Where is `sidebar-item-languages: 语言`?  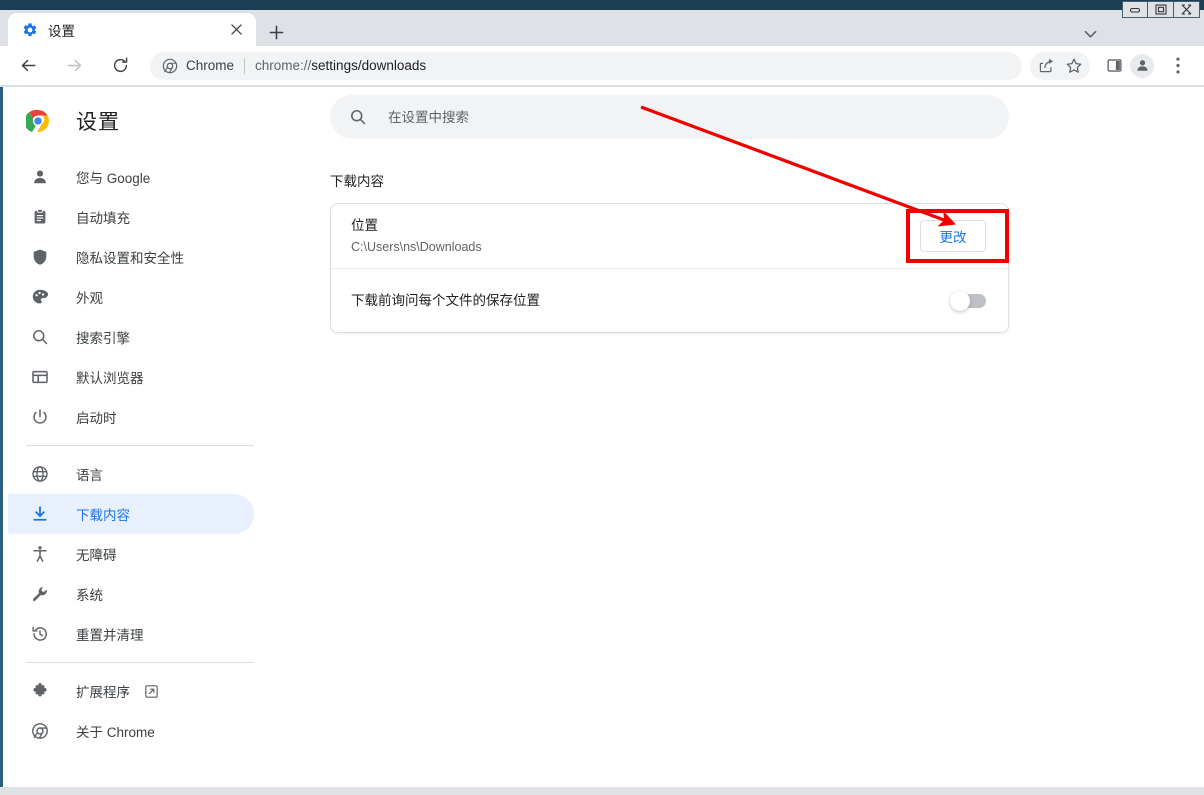
sidebar-item-languages: 语言 is located at coordinates (131, 474).